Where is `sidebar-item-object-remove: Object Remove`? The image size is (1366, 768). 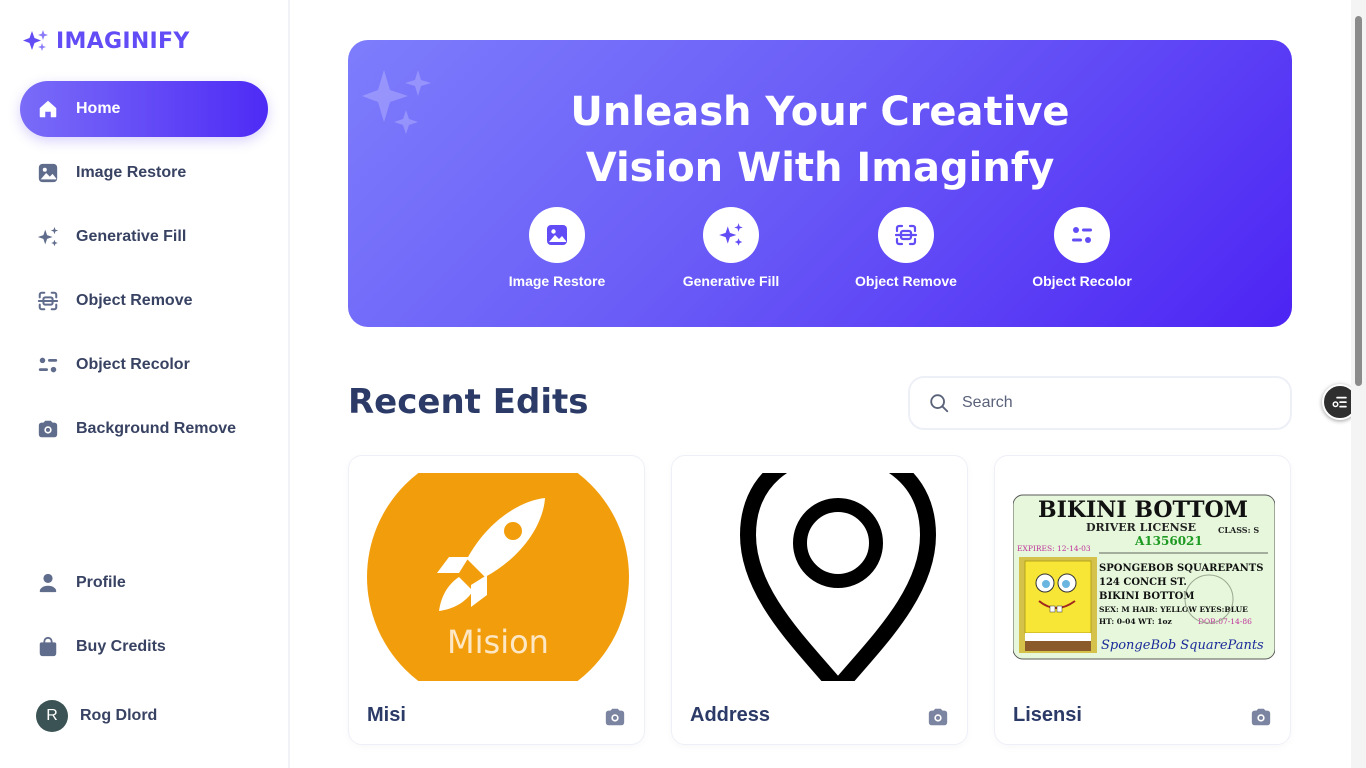
sidebar-item-object-remove: Object Remove is located at coordinates (144, 301).